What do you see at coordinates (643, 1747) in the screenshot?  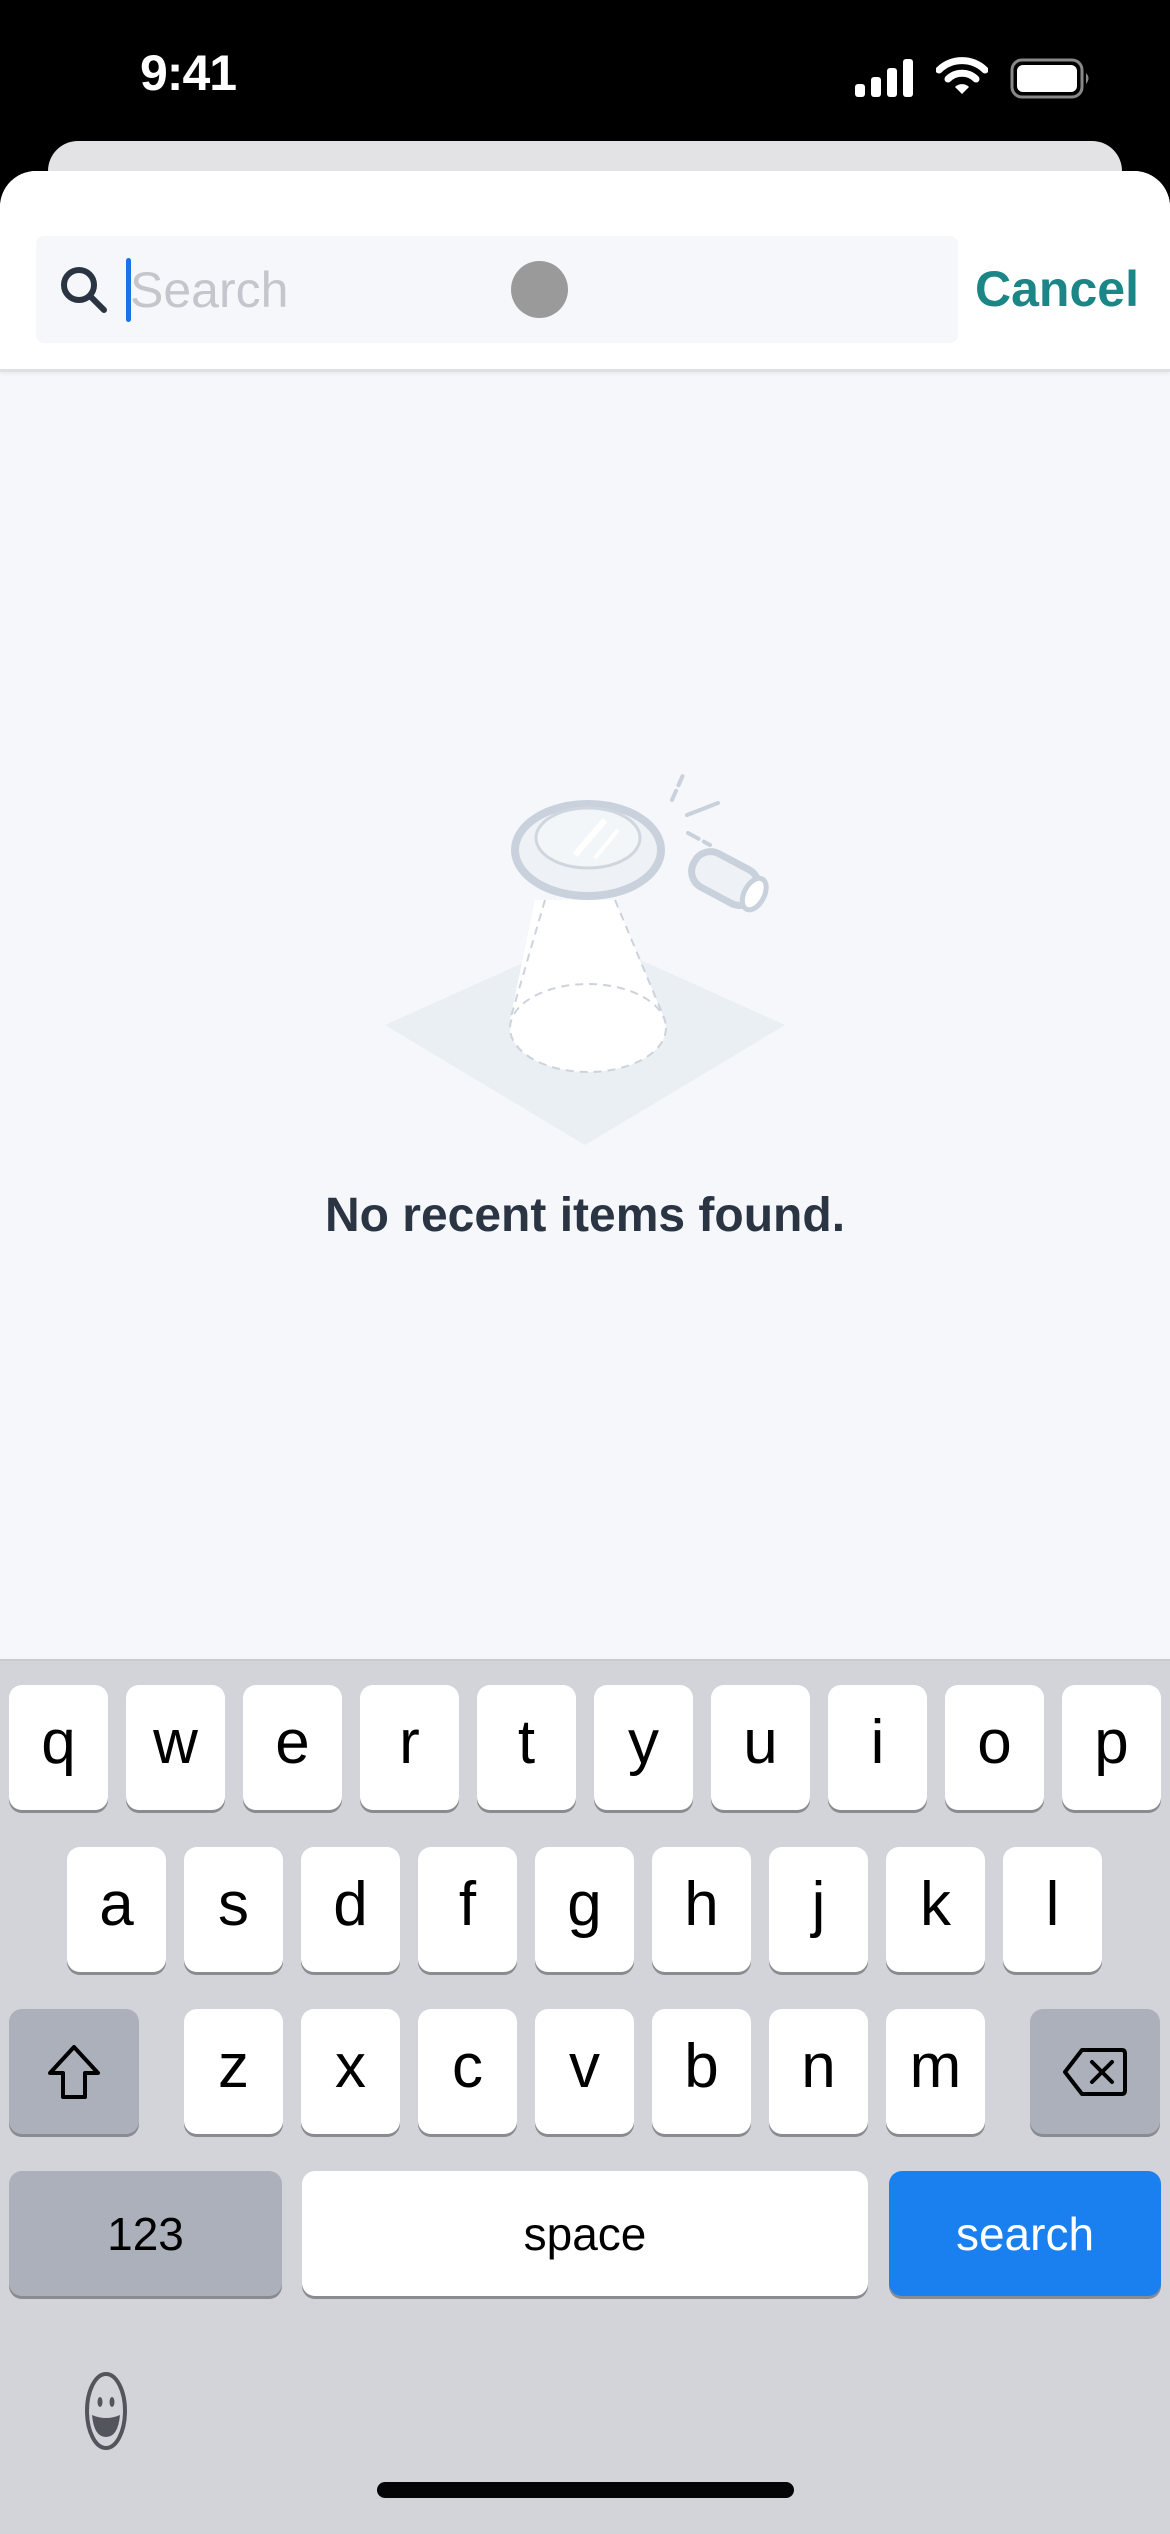 I see `key-y: y` at bounding box center [643, 1747].